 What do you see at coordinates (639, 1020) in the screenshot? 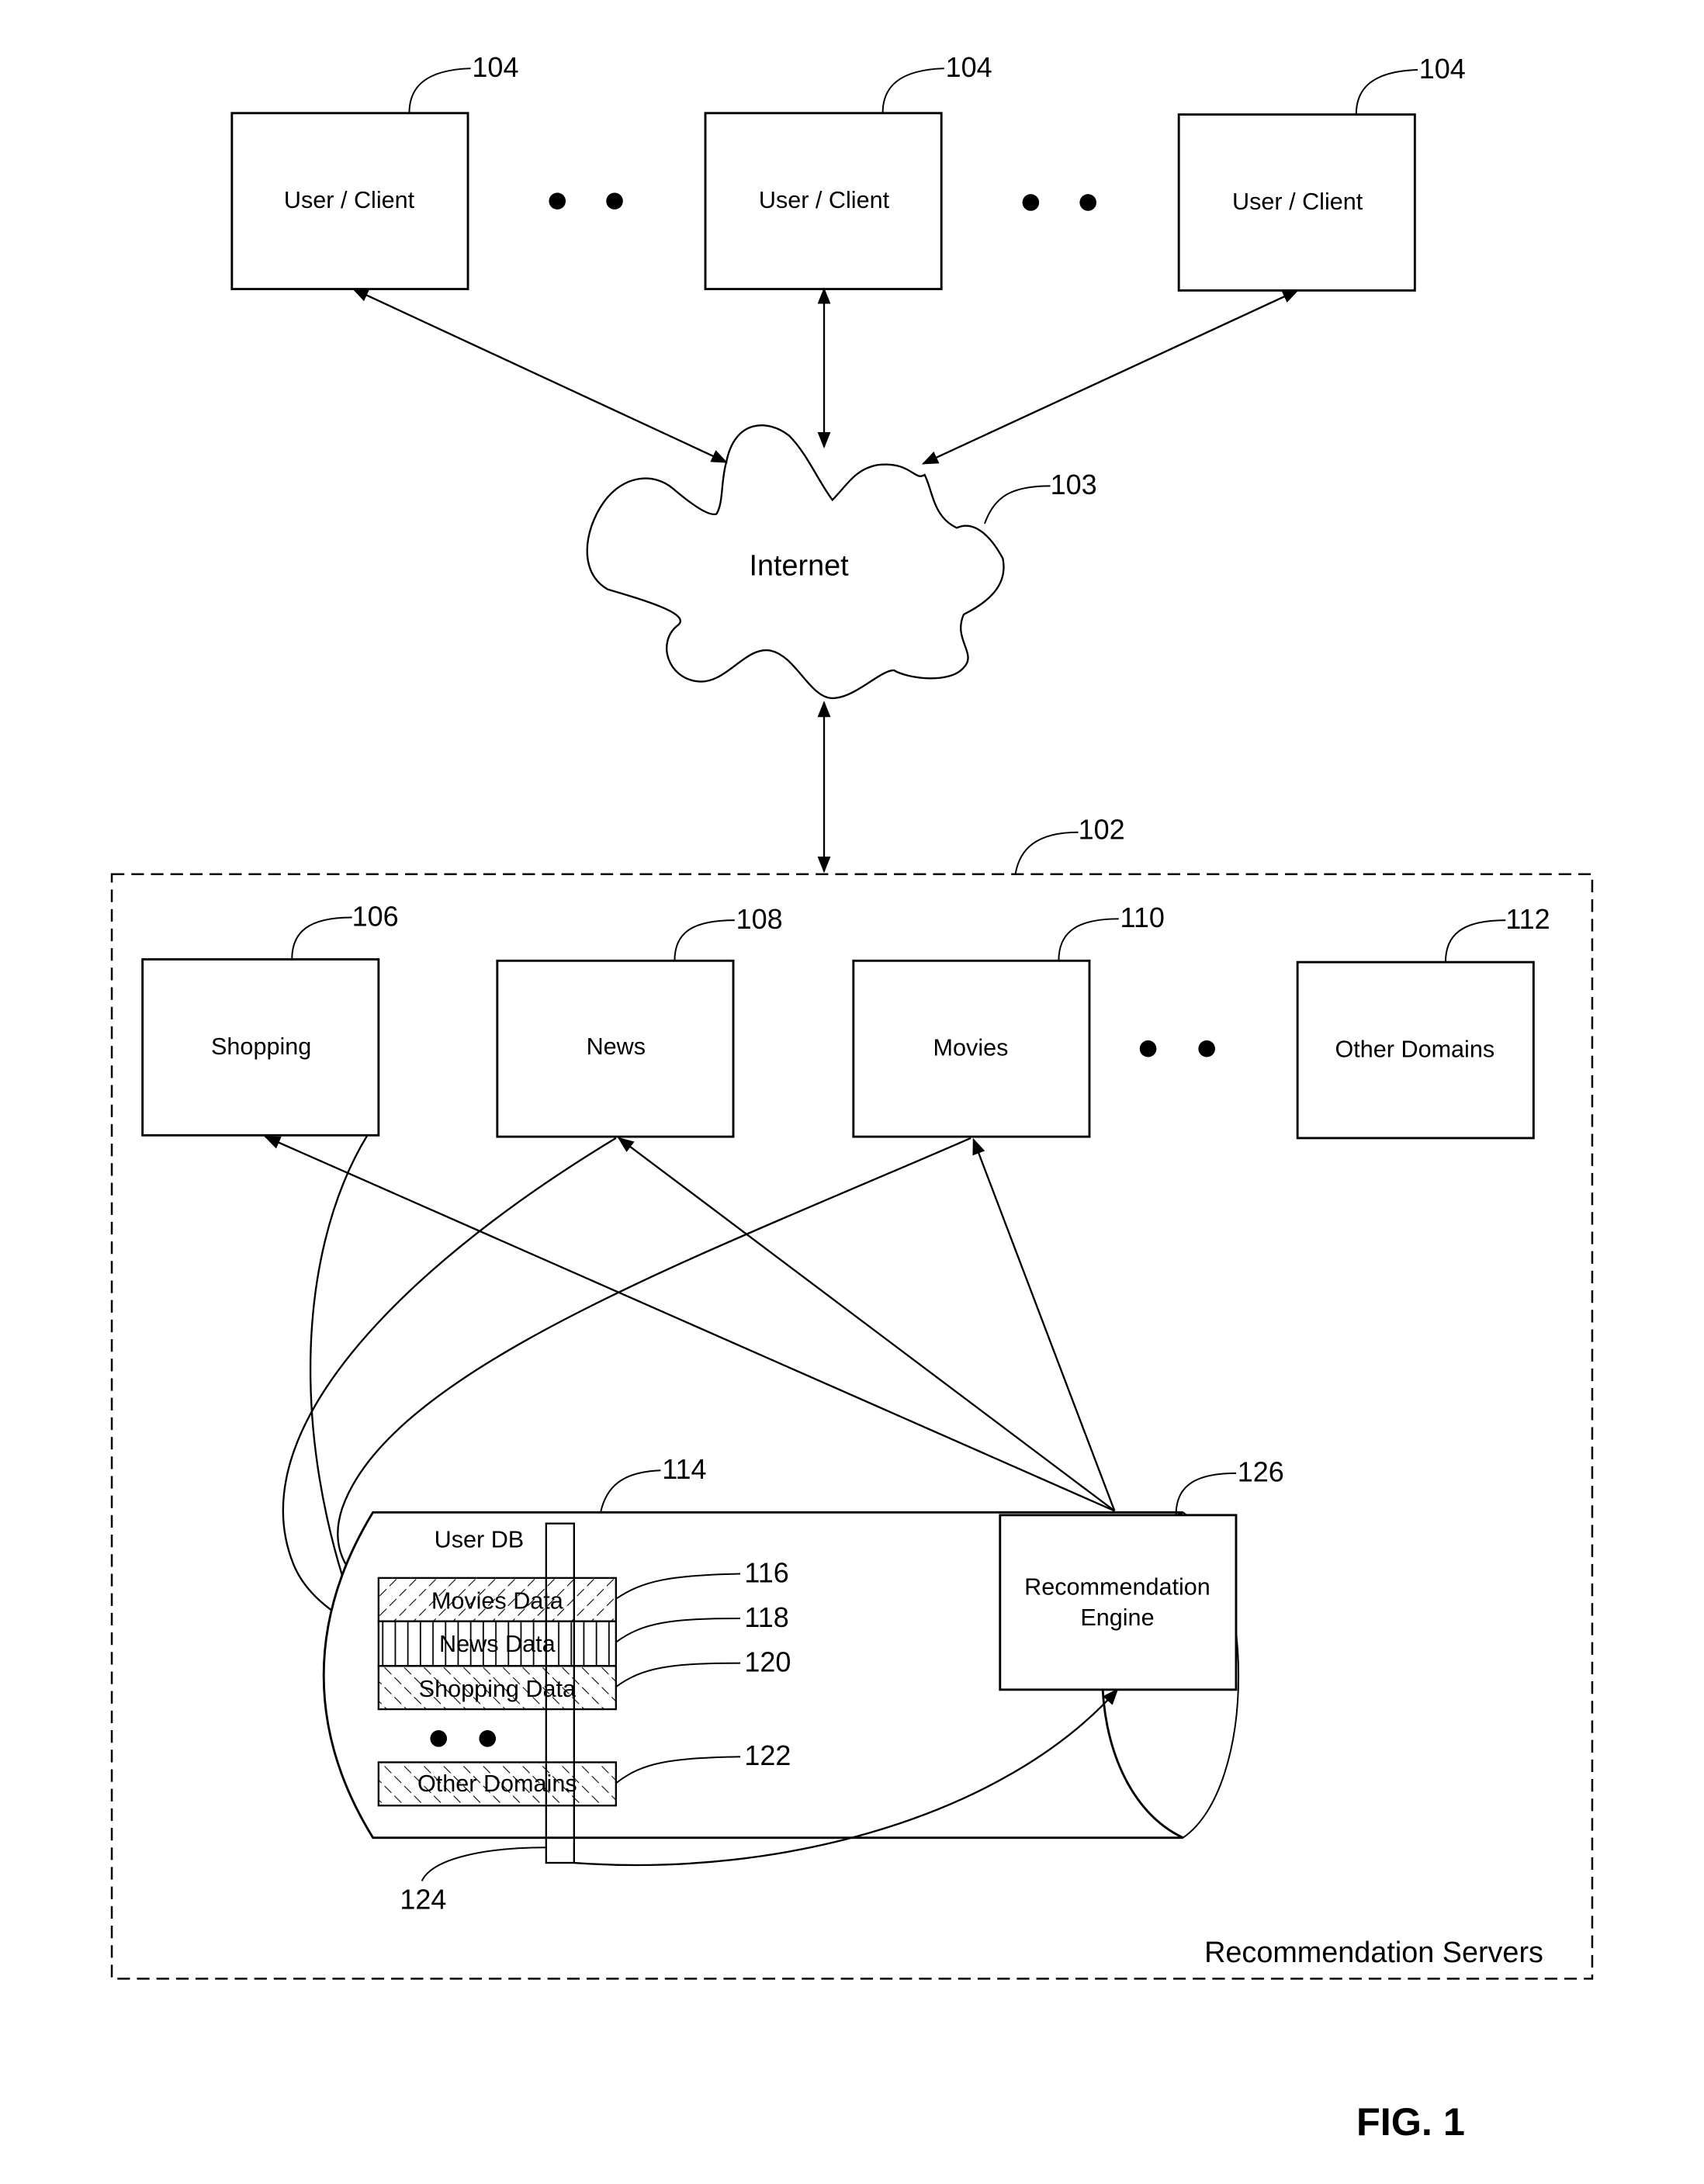
I see `domain-news: News 108` at bounding box center [639, 1020].